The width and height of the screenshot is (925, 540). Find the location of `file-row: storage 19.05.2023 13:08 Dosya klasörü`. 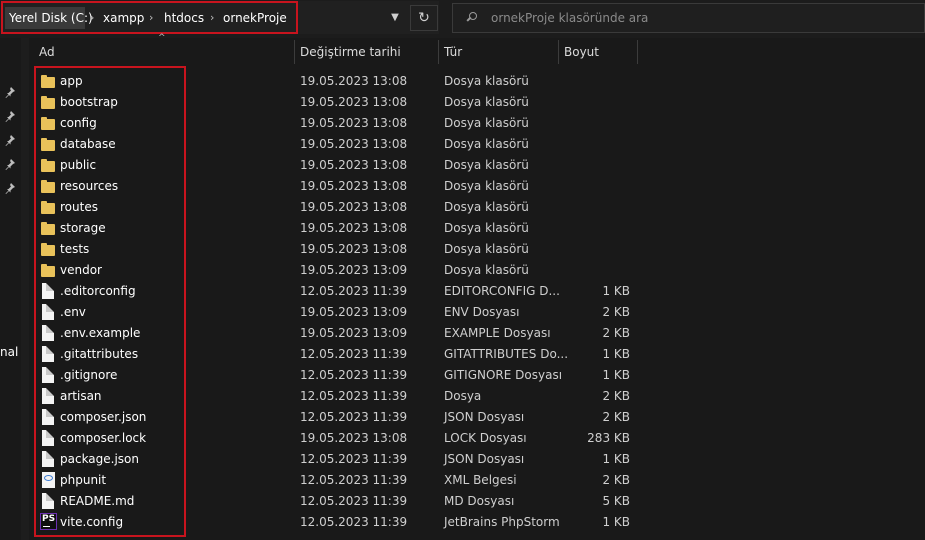

file-row: storage 19.05.2023 13:08 Dosya klasörü is located at coordinates (350, 228).